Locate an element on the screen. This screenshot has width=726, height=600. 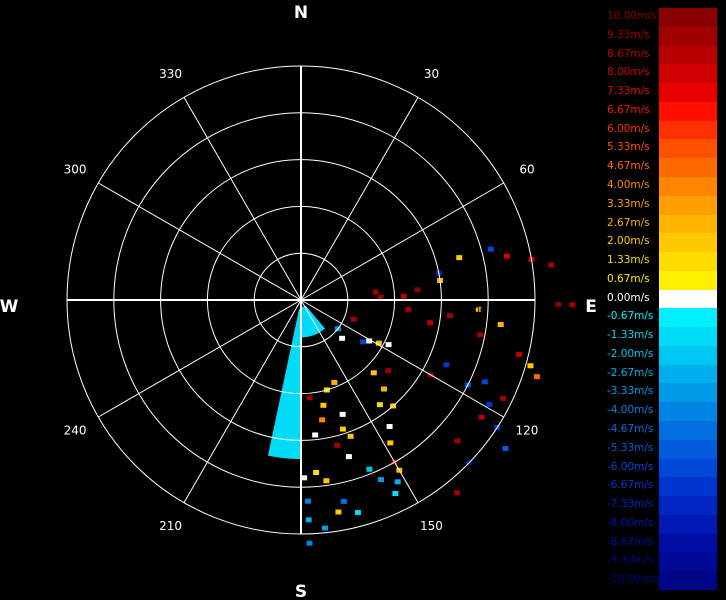
legend-entry: -10.00m/s is located at coordinates (661, 581).